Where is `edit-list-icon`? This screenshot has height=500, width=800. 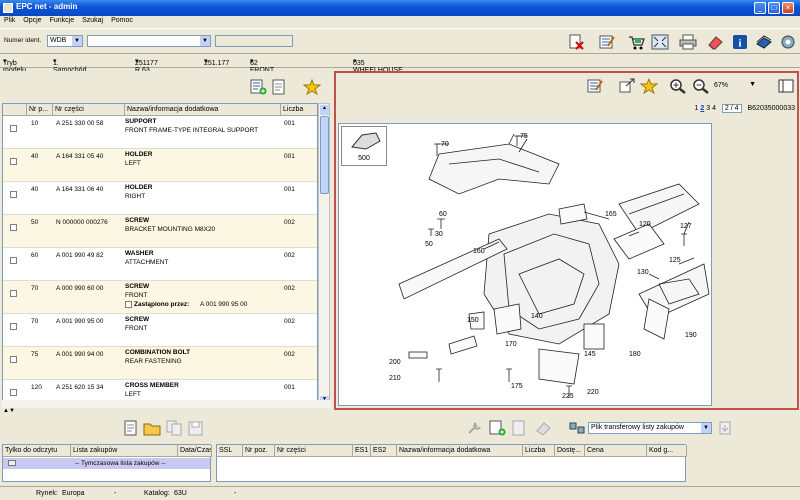
edit-list-icon is located at coordinates (595, 86).